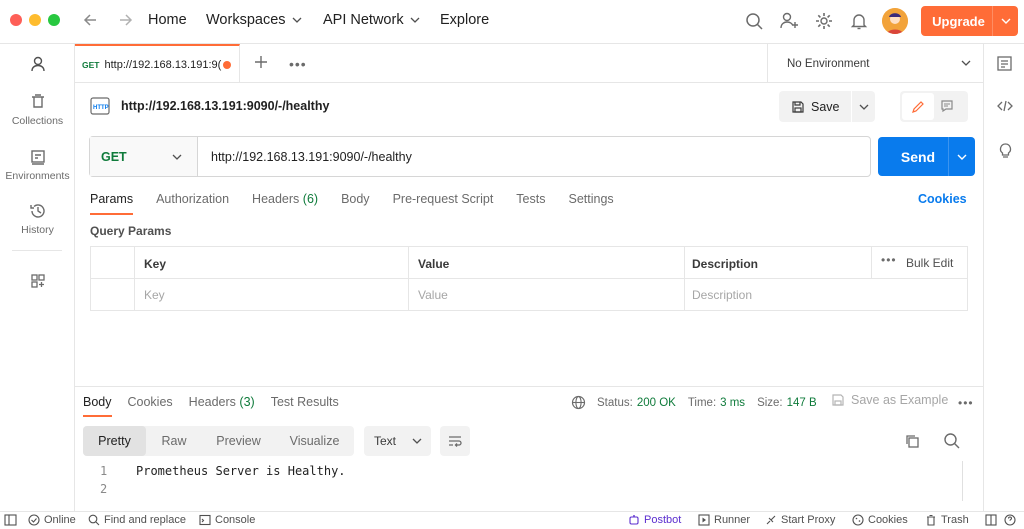 This screenshot has width=1024, height=529. What do you see at coordinates (37, 165) in the screenshot?
I see `sidebar-item-environments: Environments` at bounding box center [37, 165].